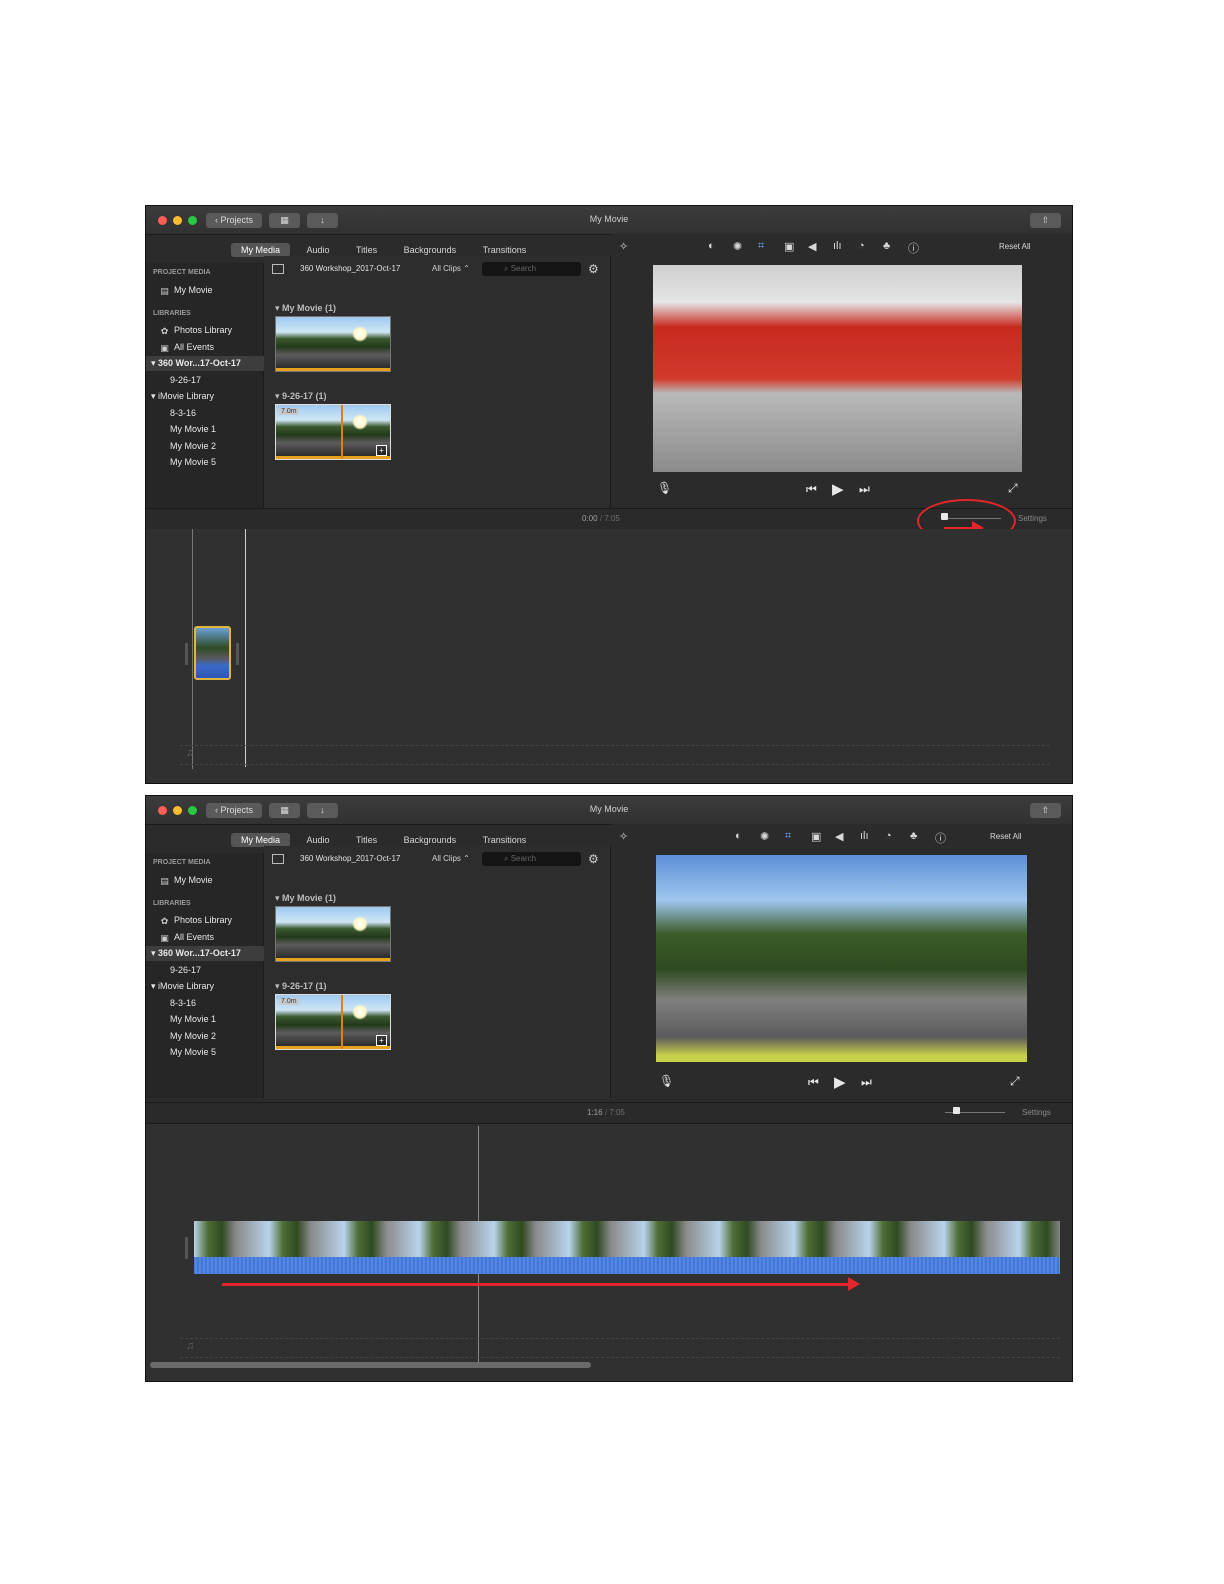 The width and height of the screenshot is (1224, 1584). Describe the element at coordinates (212, 653) in the screenshot. I see `timeline-clip` at that location.